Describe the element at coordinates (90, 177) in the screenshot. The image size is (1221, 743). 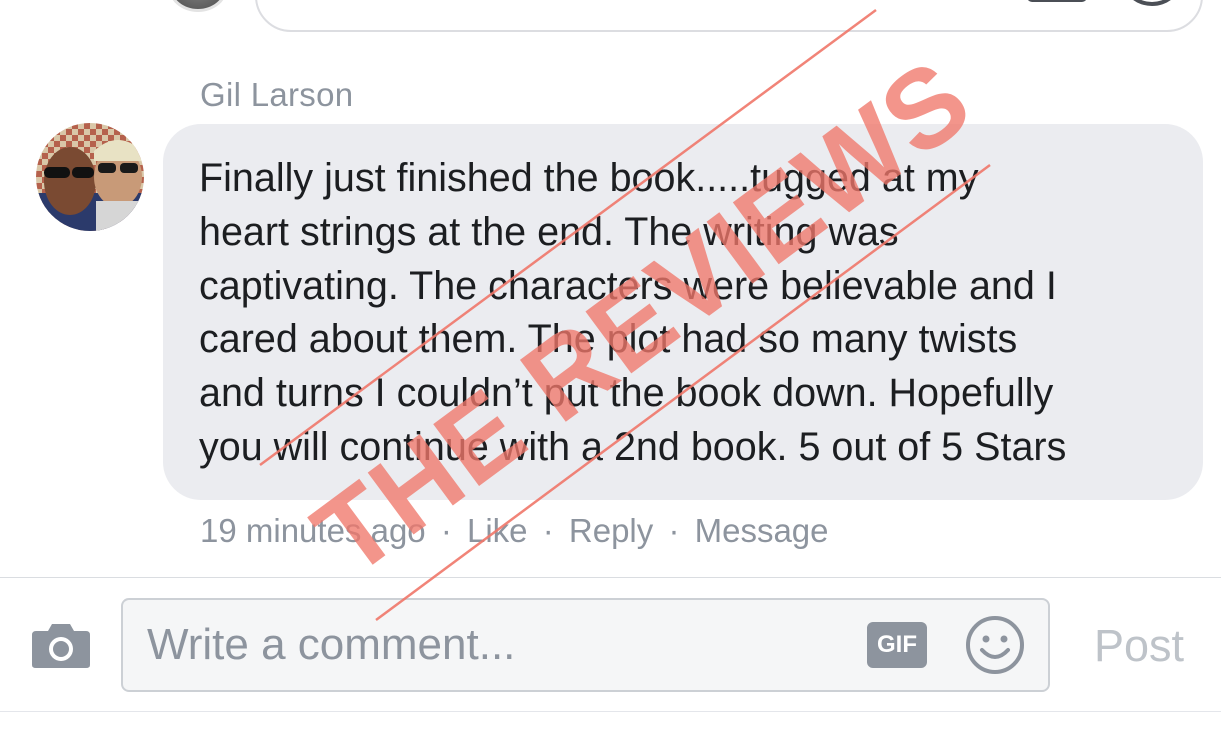
I see `avatar` at that location.